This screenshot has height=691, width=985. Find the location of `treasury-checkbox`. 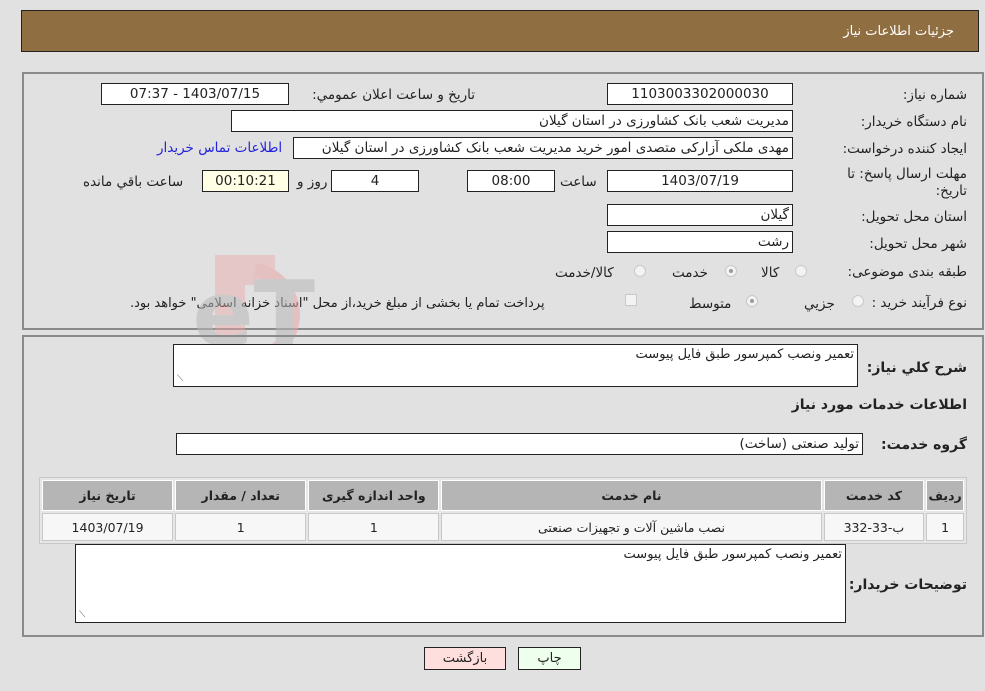

treasury-checkbox is located at coordinates (631, 300).